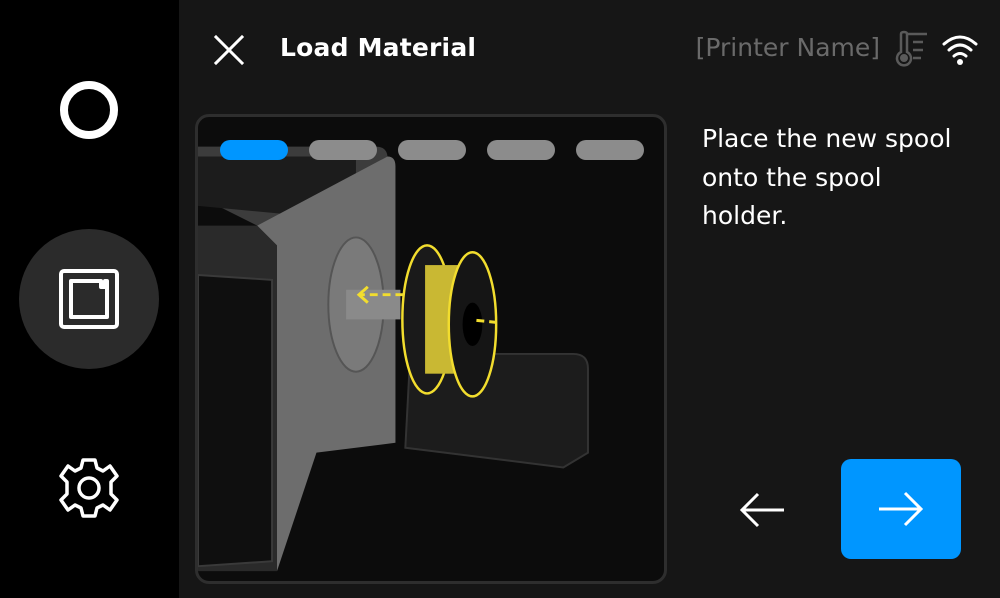 This screenshot has width=1000, height=598. I want to click on gear-icon, so click(89, 488).